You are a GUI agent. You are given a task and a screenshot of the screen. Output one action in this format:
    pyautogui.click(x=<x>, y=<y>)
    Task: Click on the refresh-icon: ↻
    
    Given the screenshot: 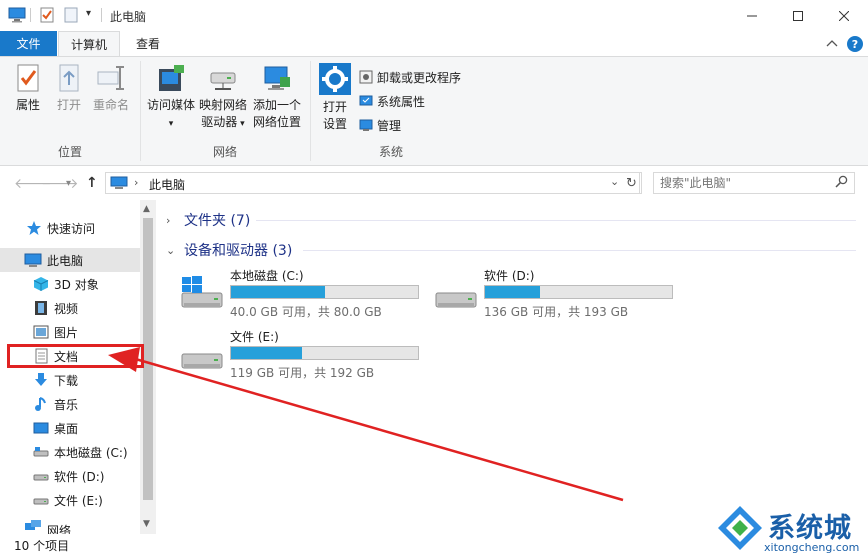 What is the action you would take?
    pyautogui.click(x=632, y=183)
    